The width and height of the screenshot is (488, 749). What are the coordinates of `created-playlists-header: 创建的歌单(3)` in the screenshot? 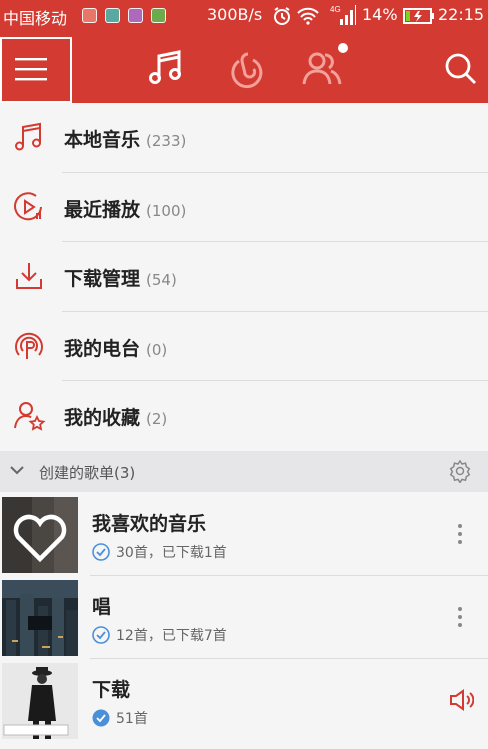 It's located at (244, 471).